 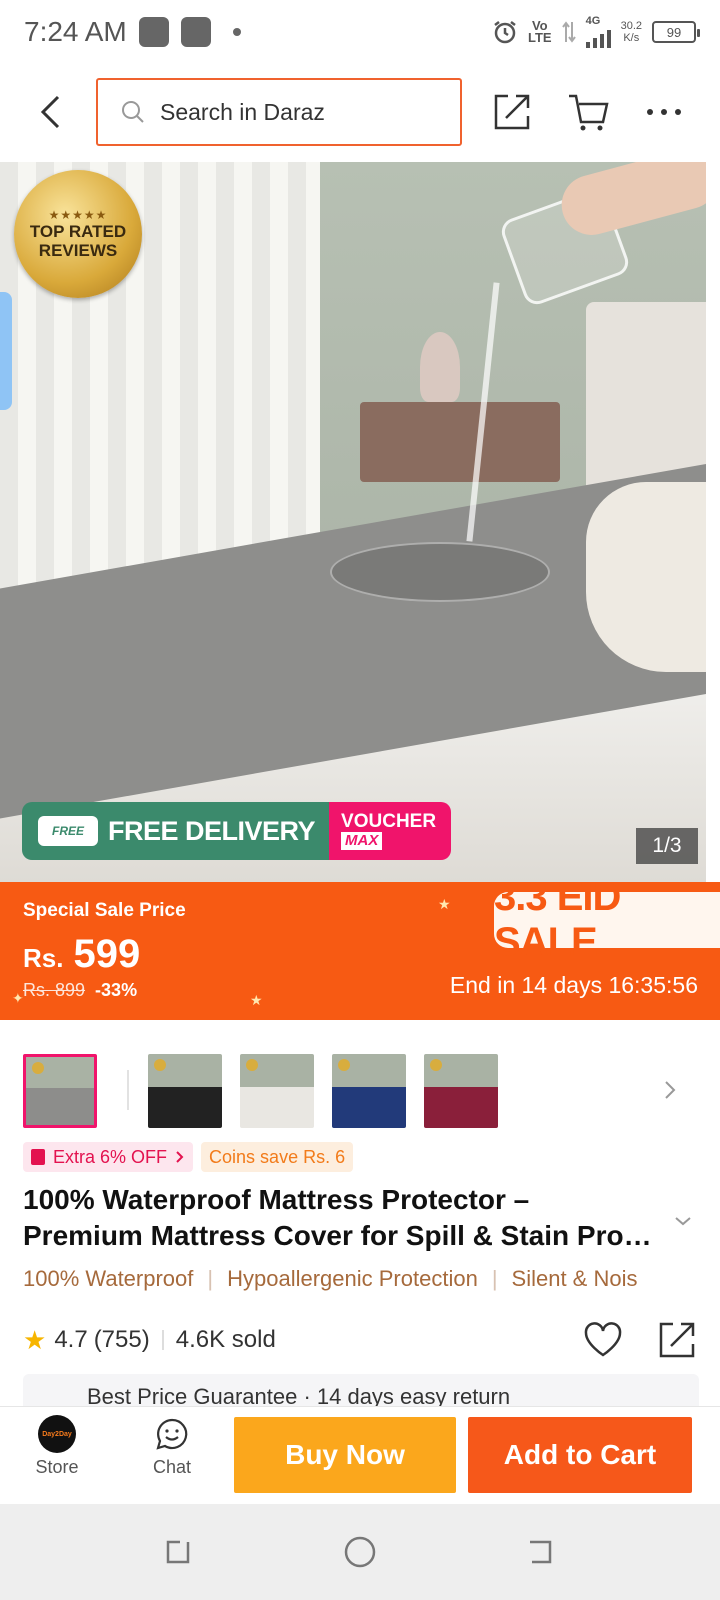 I want to click on share-product-button, so click(x=677, y=1340).